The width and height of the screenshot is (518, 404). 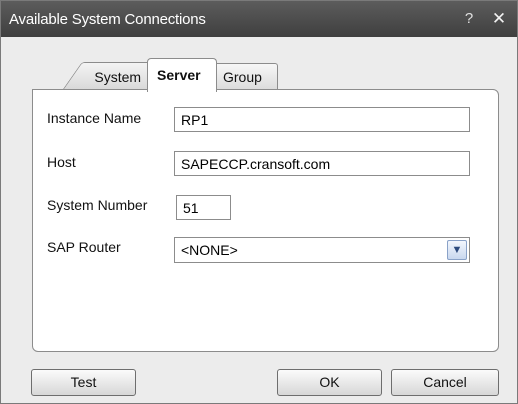 What do you see at coordinates (322, 119) in the screenshot?
I see `instance-name-field: RP1` at bounding box center [322, 119].